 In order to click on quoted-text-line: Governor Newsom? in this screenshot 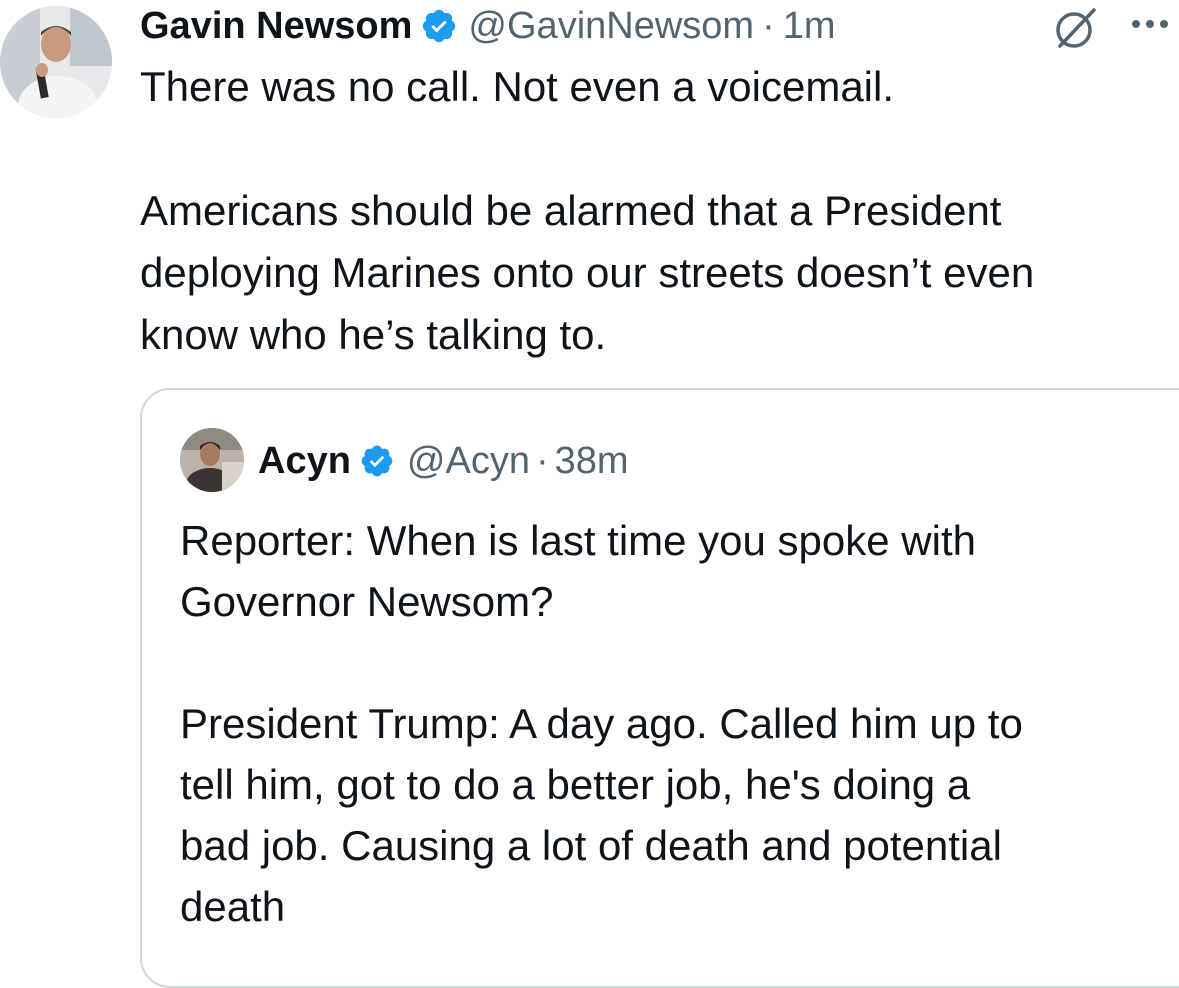, I will do `click(367, 601)`.